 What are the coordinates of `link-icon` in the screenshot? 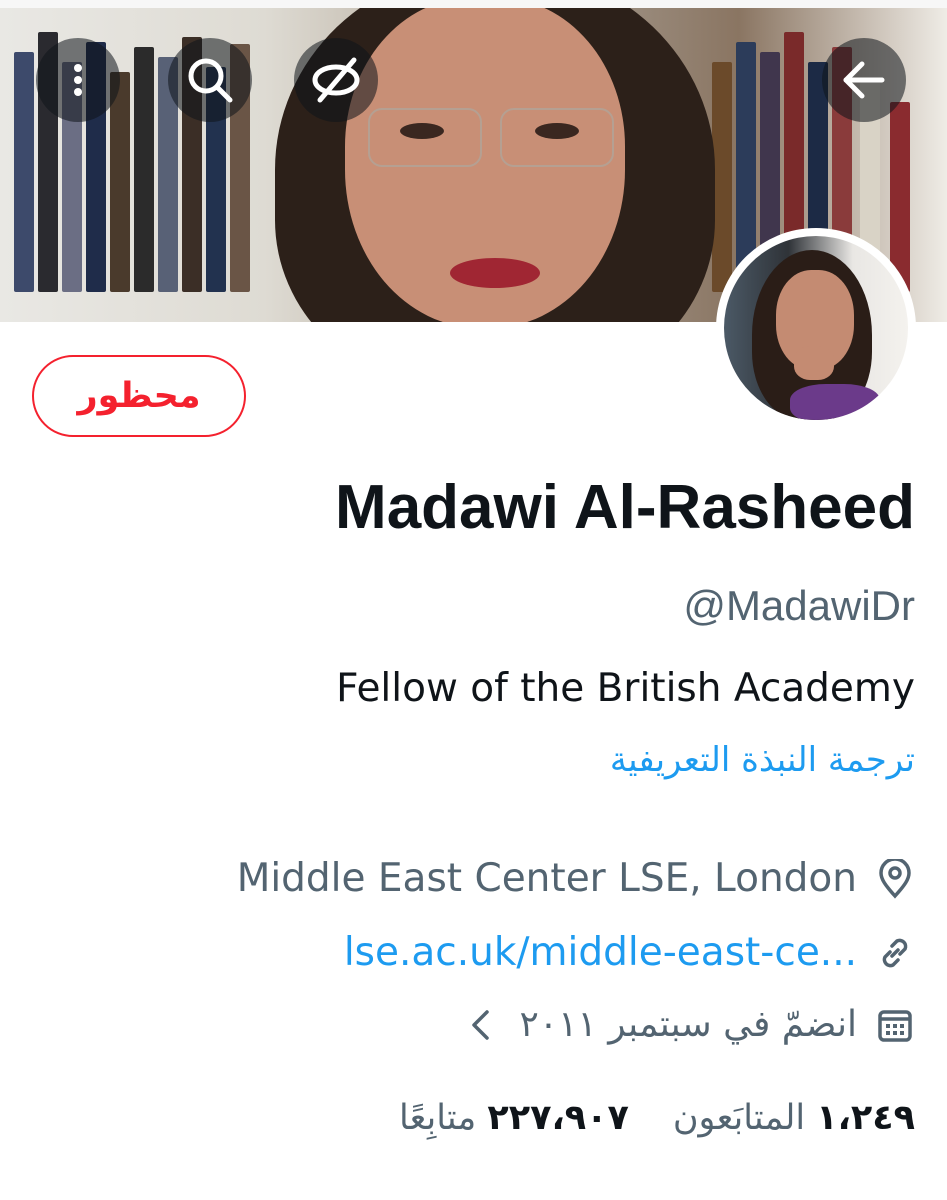 It's located at (895, 953).